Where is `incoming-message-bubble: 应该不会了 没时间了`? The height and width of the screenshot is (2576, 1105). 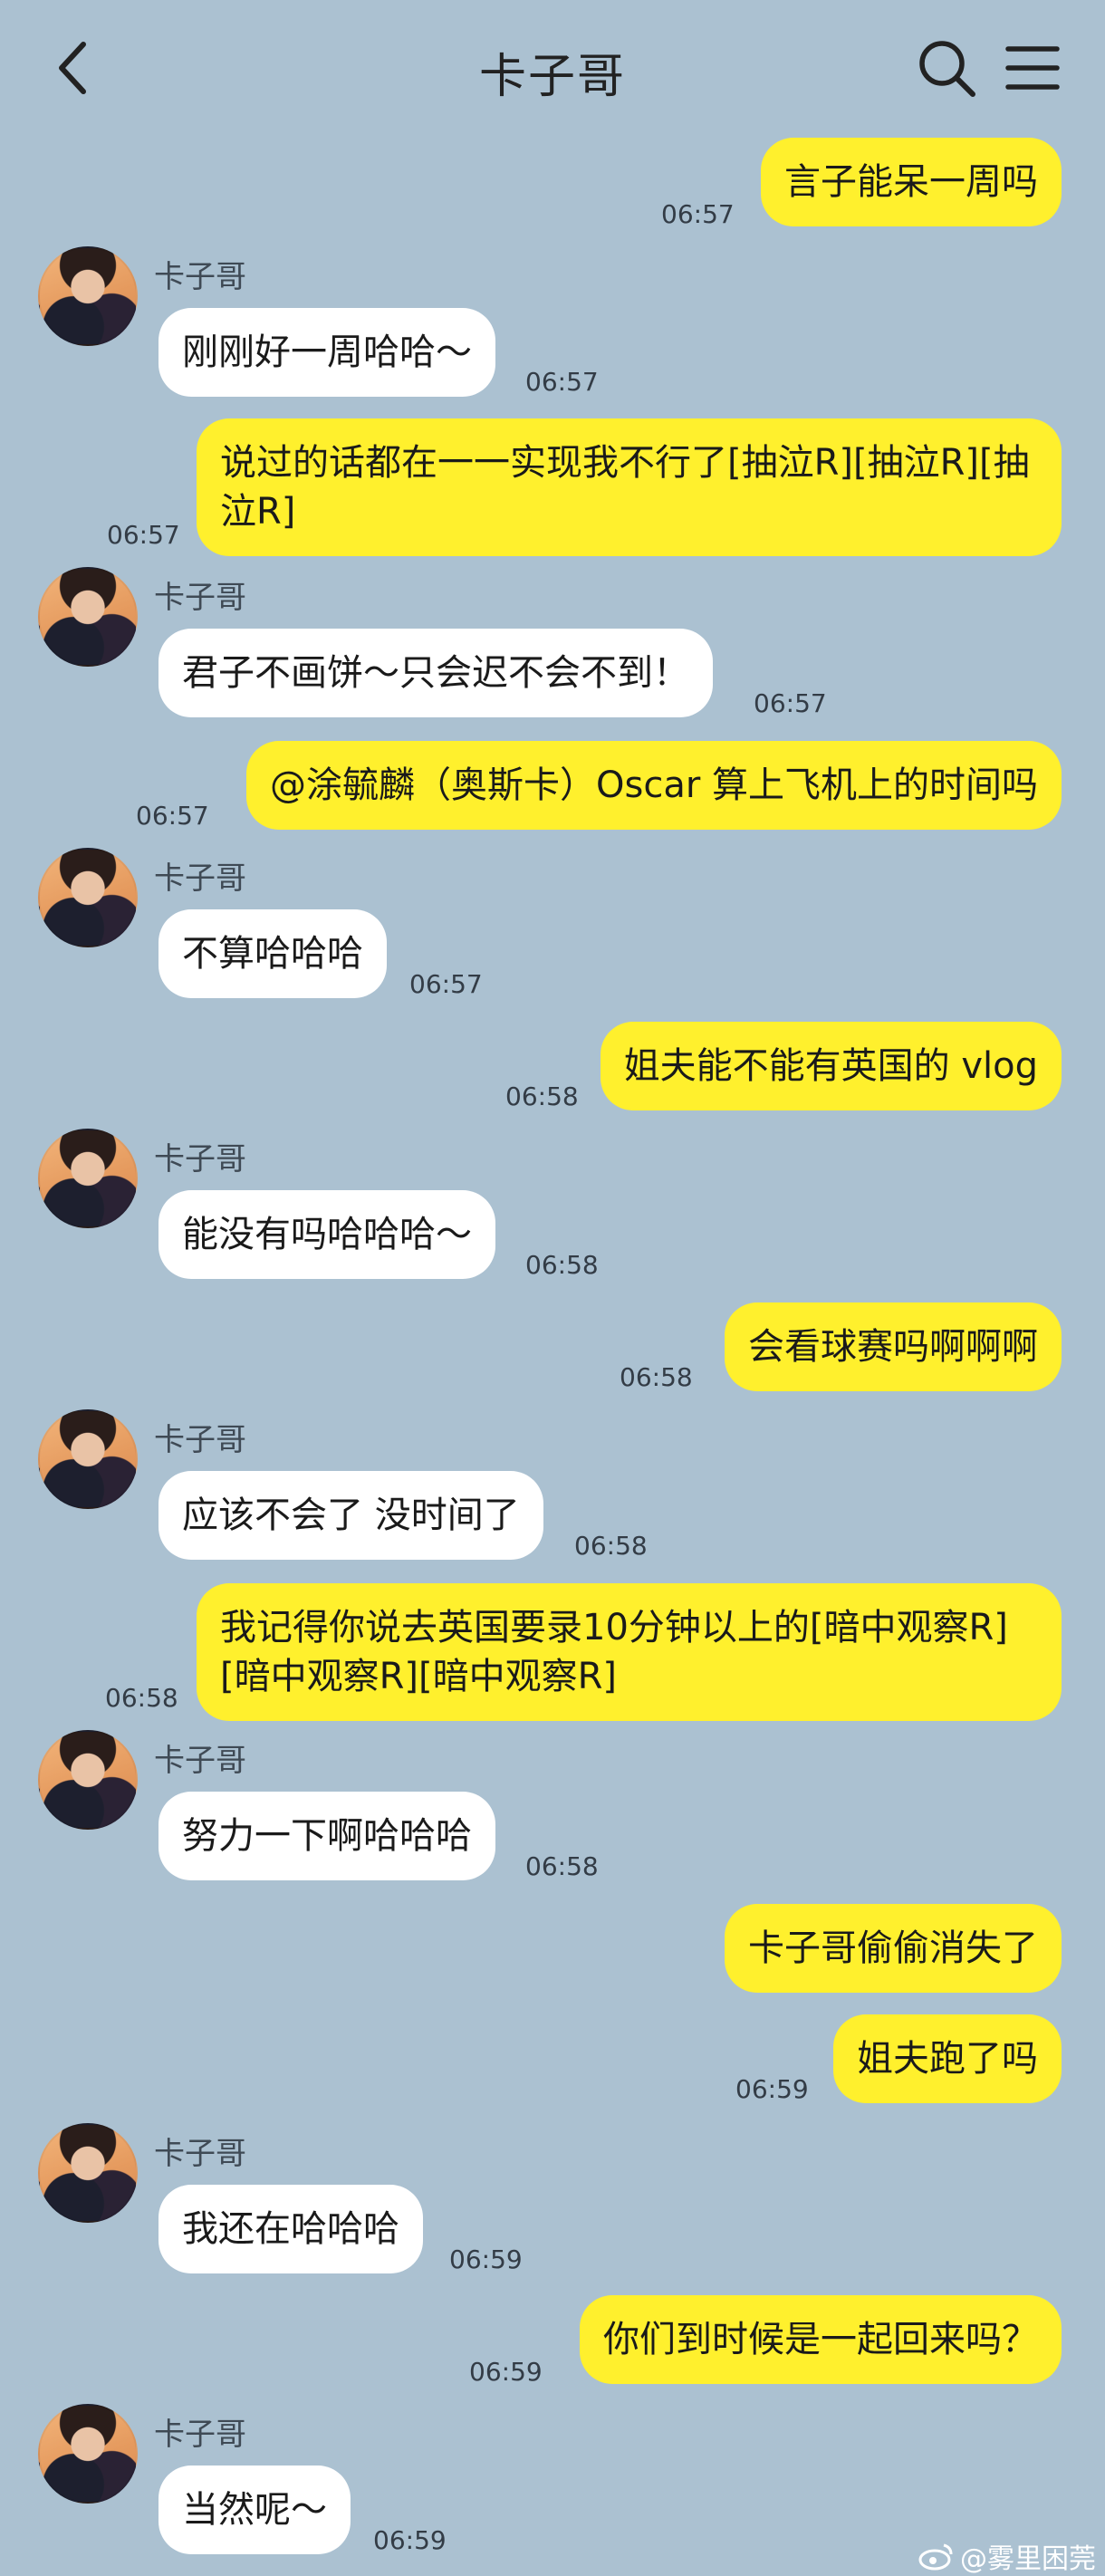
incoming-message-bubble: 应该不会了 没时间了 is located at coordinates (351, 1515).